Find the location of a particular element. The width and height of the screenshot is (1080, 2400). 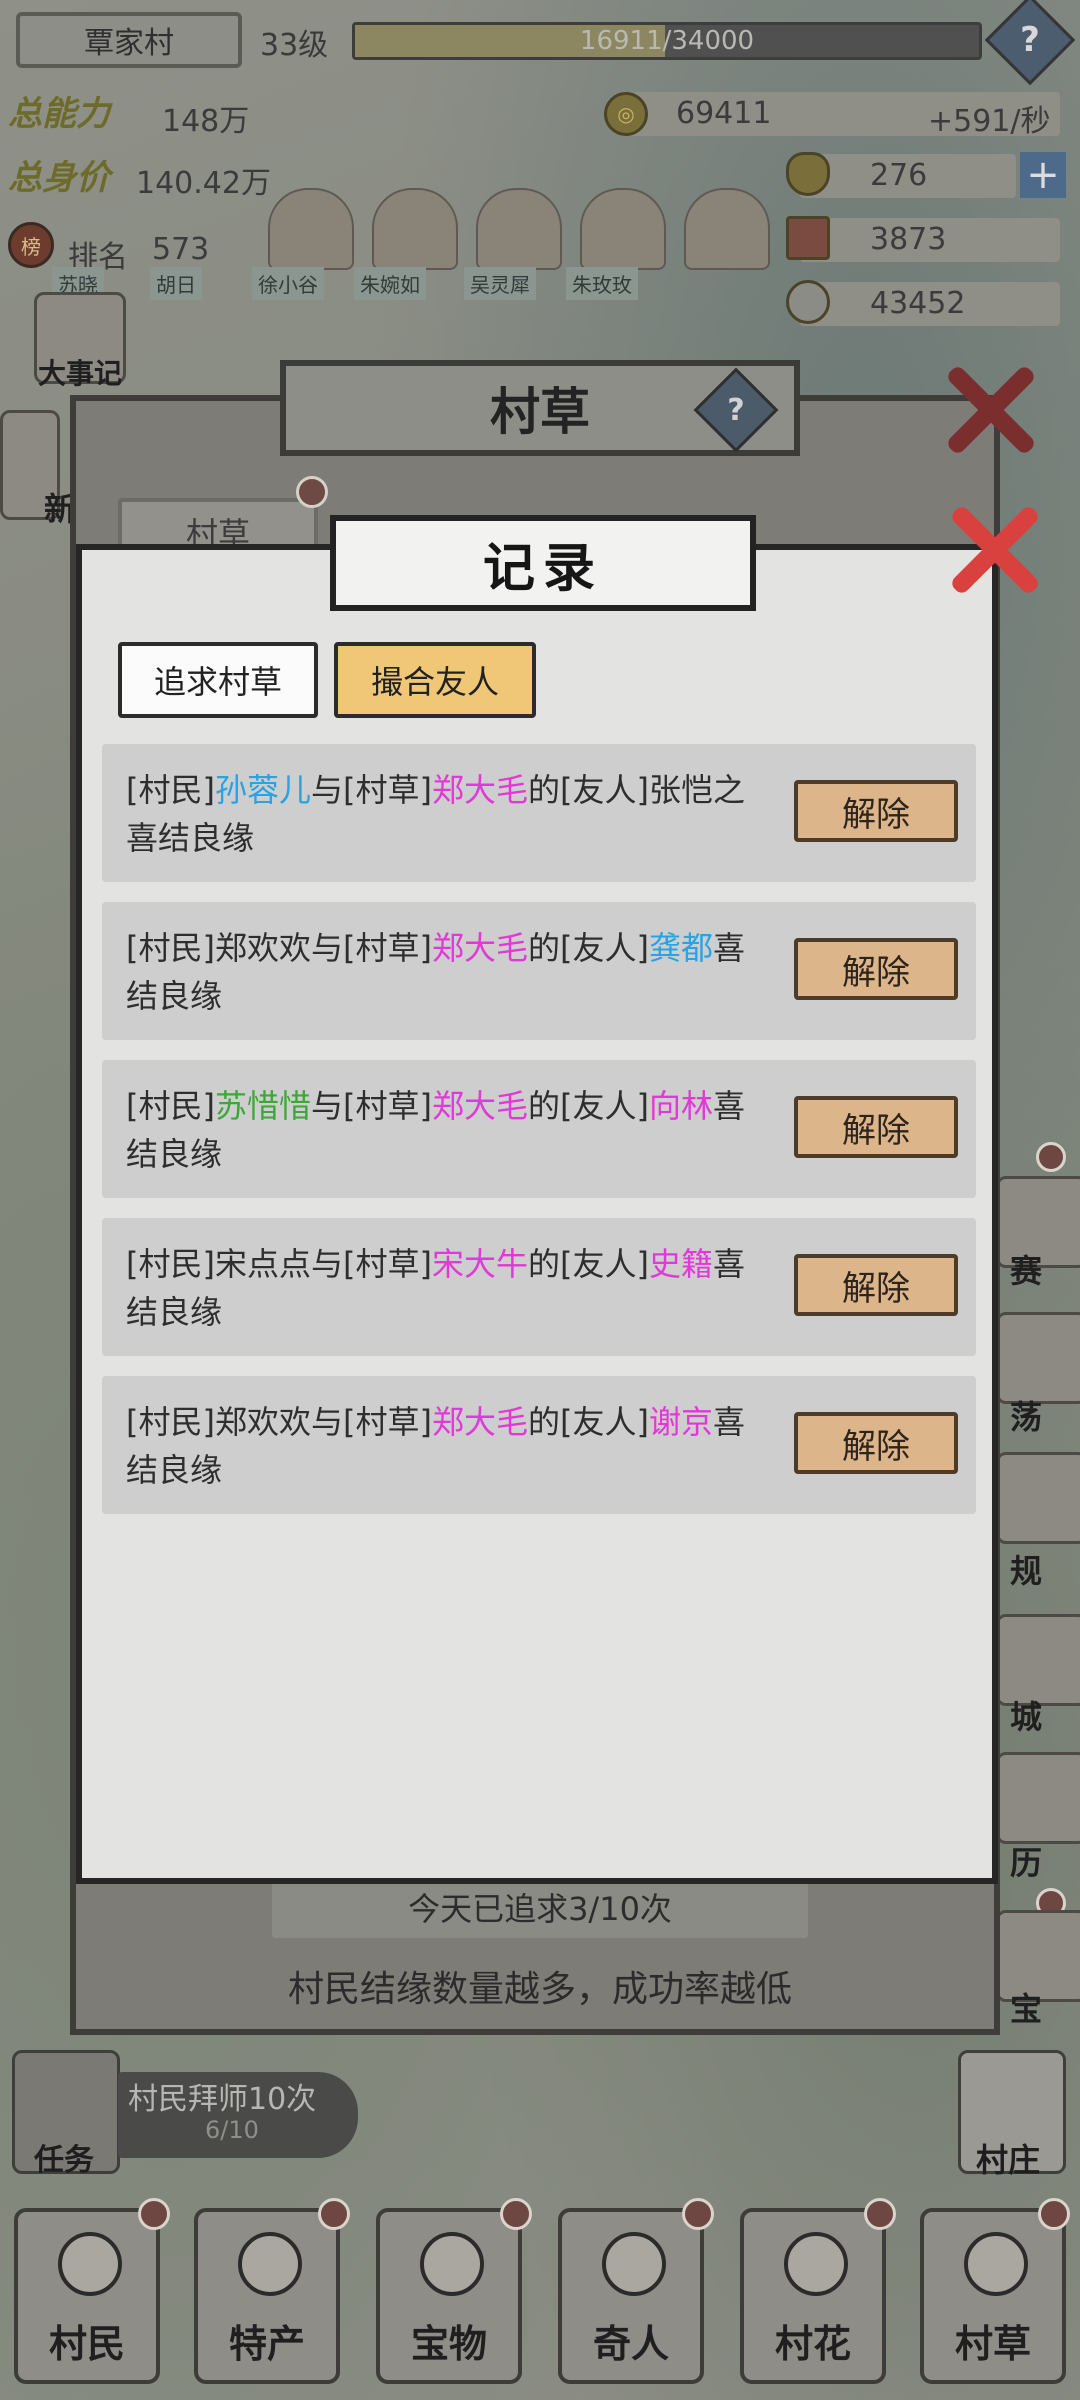

village-label: 村庄 is located at coordinates (1008, 2160).